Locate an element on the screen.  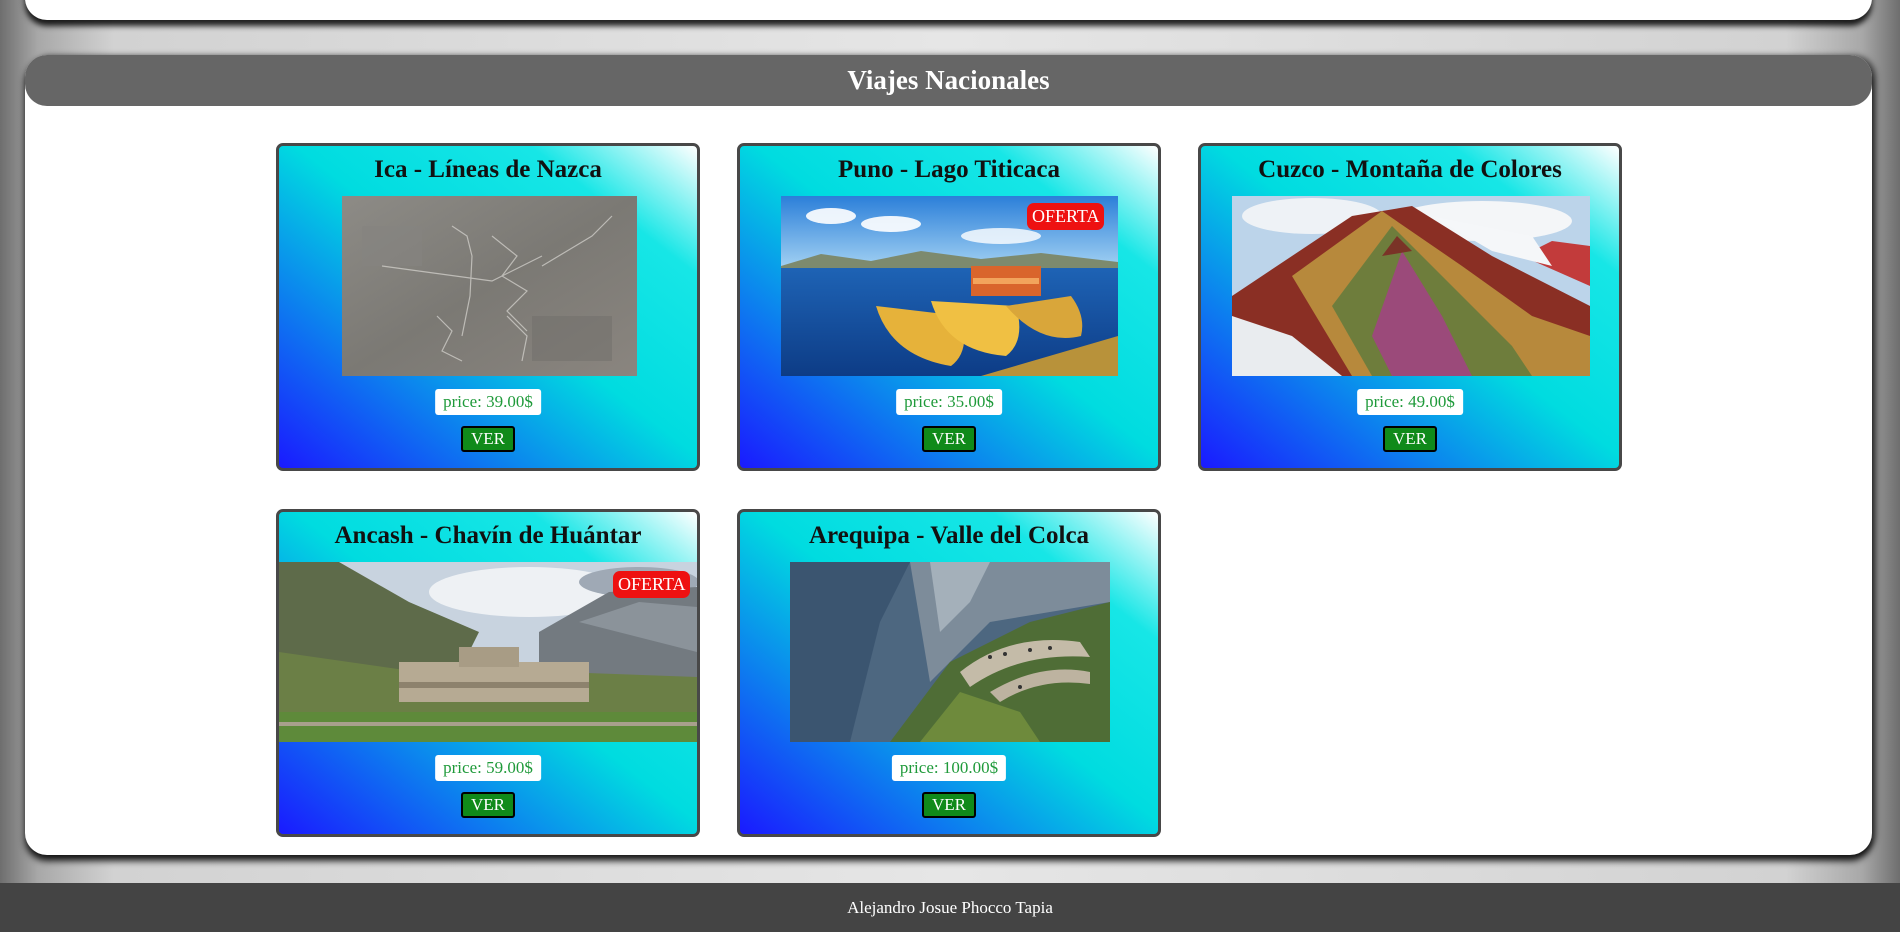
card-title: Arequipa - Valle del Colca is located at coordinates (949, 535).